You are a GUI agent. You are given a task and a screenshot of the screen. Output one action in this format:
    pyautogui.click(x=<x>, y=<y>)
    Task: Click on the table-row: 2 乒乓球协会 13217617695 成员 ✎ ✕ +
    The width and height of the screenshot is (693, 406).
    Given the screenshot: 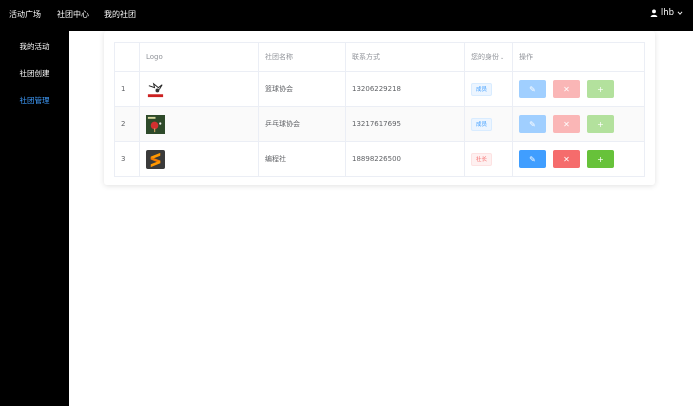 What is the action you would take?
    pyautogui.click(x=379, y=124)
    